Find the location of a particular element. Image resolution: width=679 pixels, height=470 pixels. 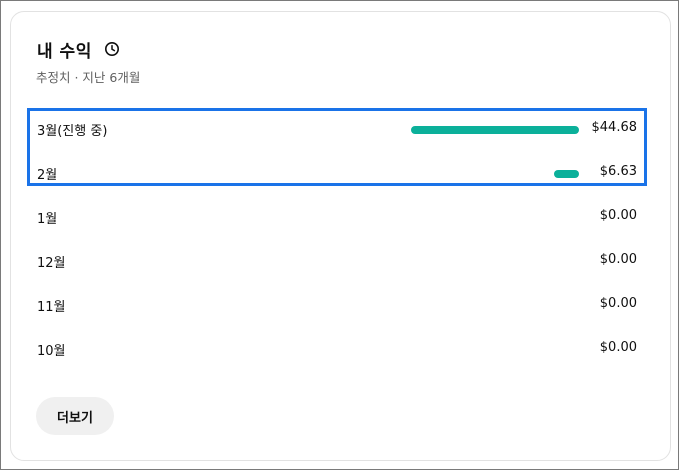

month-label: 11월 is located at coordinates (51, 307).